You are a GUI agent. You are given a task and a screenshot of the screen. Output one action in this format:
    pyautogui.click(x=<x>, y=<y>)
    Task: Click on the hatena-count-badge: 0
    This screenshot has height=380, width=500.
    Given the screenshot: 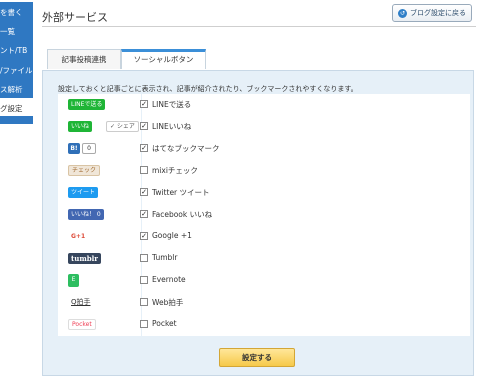 What is the action you would take?
    pyautogui.click(x=89, y=148)
    